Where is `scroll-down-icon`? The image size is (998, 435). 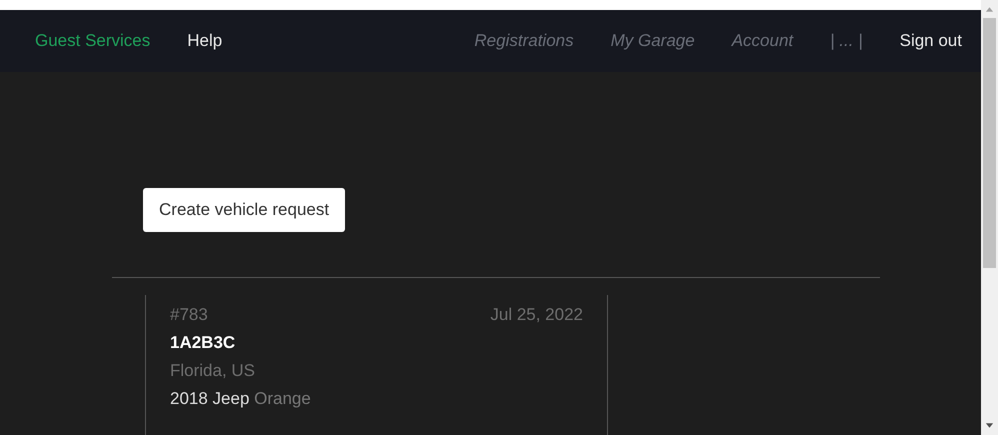
scroll-down-icon is located at coordinates (989, 426).